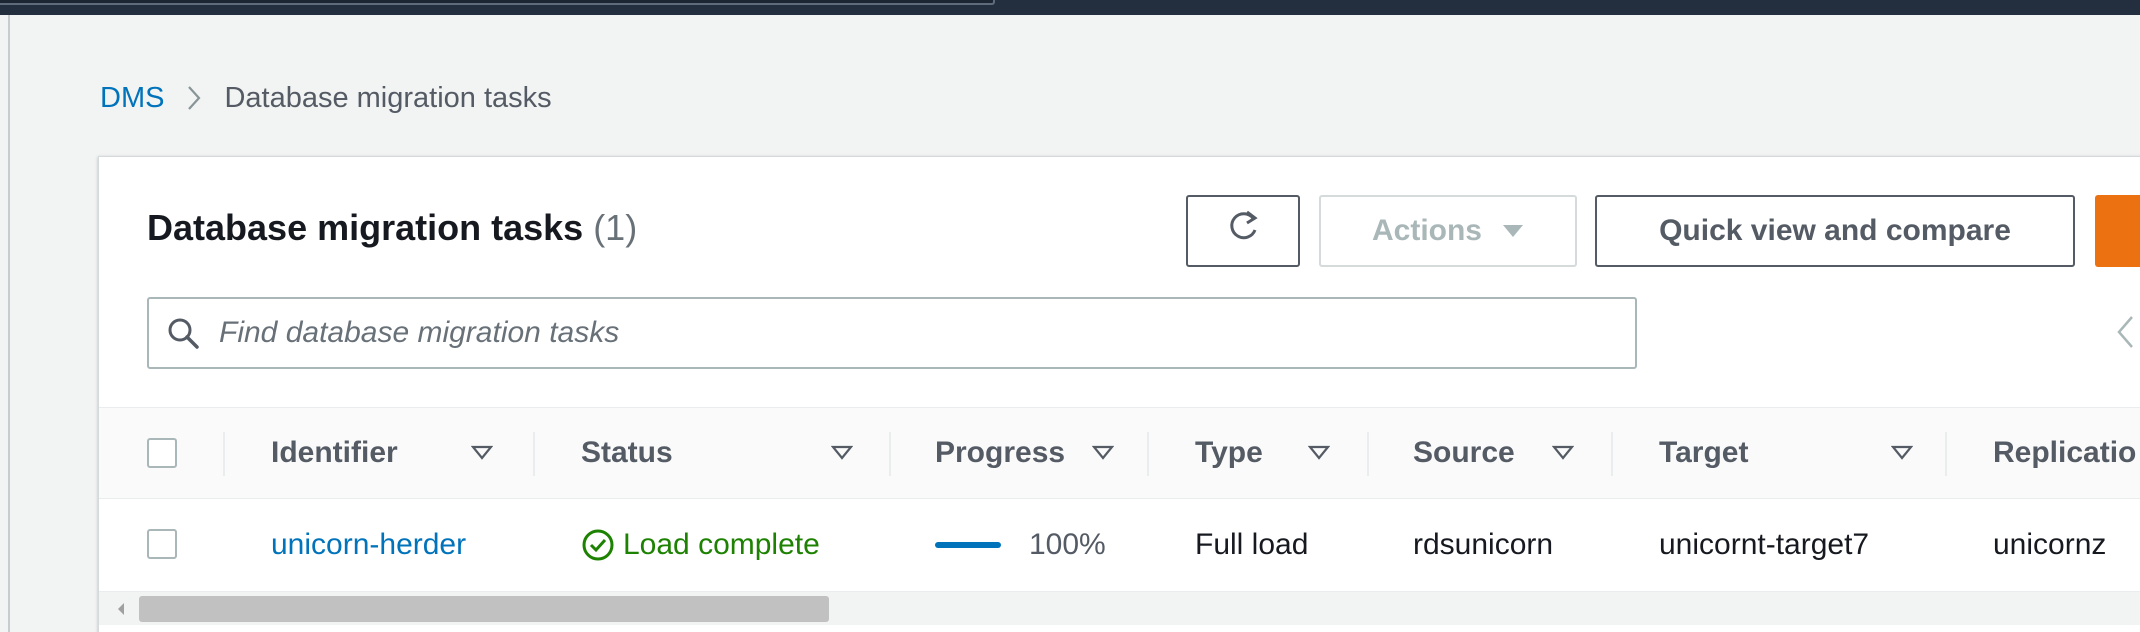 The image size is (2140, 632). Describe the element at coordinates (615, 227) in the screenshot. I see `task-count: (1)` at that location.